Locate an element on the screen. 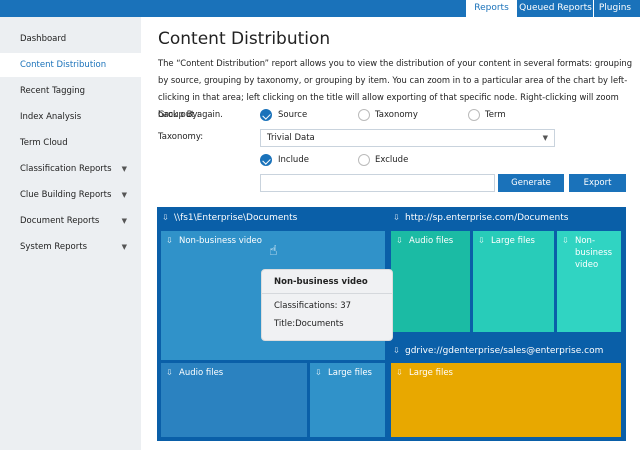  radio-exclude is located at coordinates (364, 160).